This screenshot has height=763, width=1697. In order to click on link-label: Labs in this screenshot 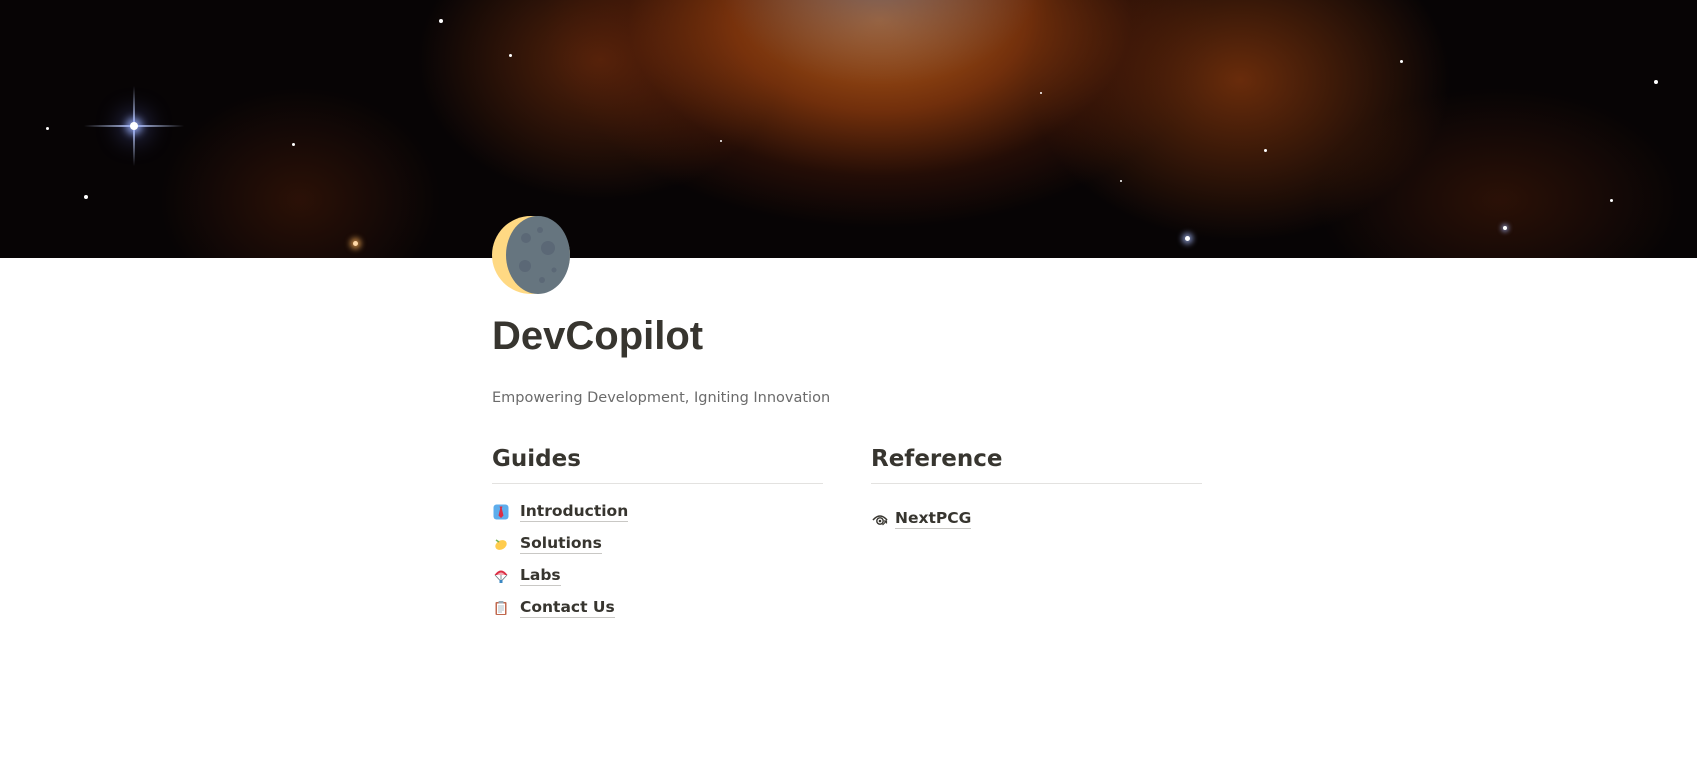, I will do `click(540, 576)`.